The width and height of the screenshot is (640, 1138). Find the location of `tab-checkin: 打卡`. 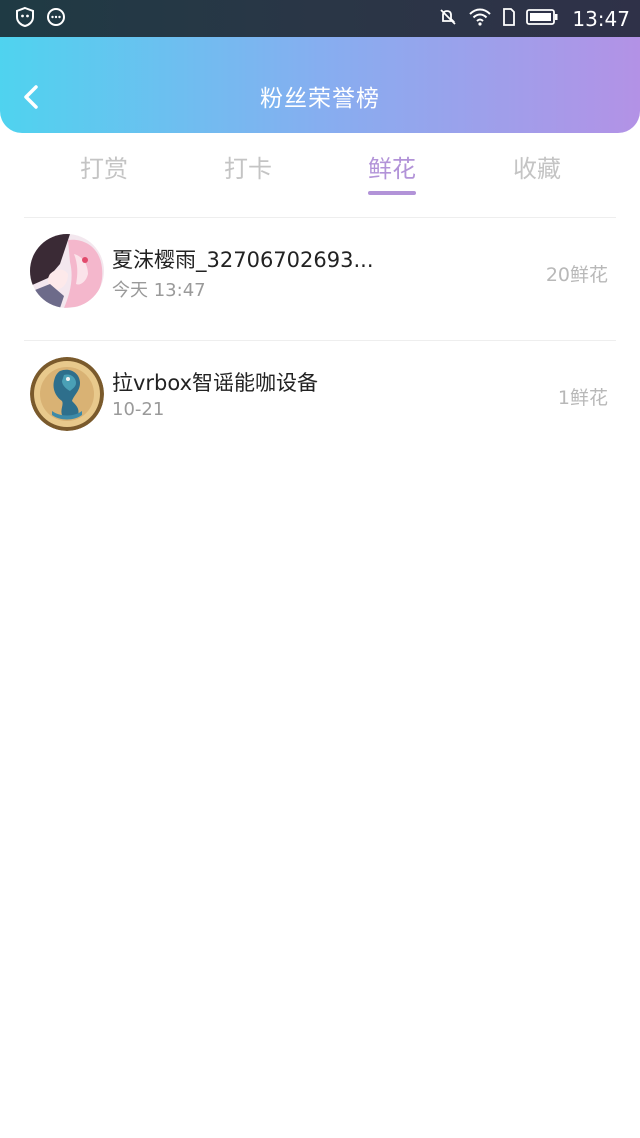

tab-checkin: 打卡 is located at coordinates (248, 166).